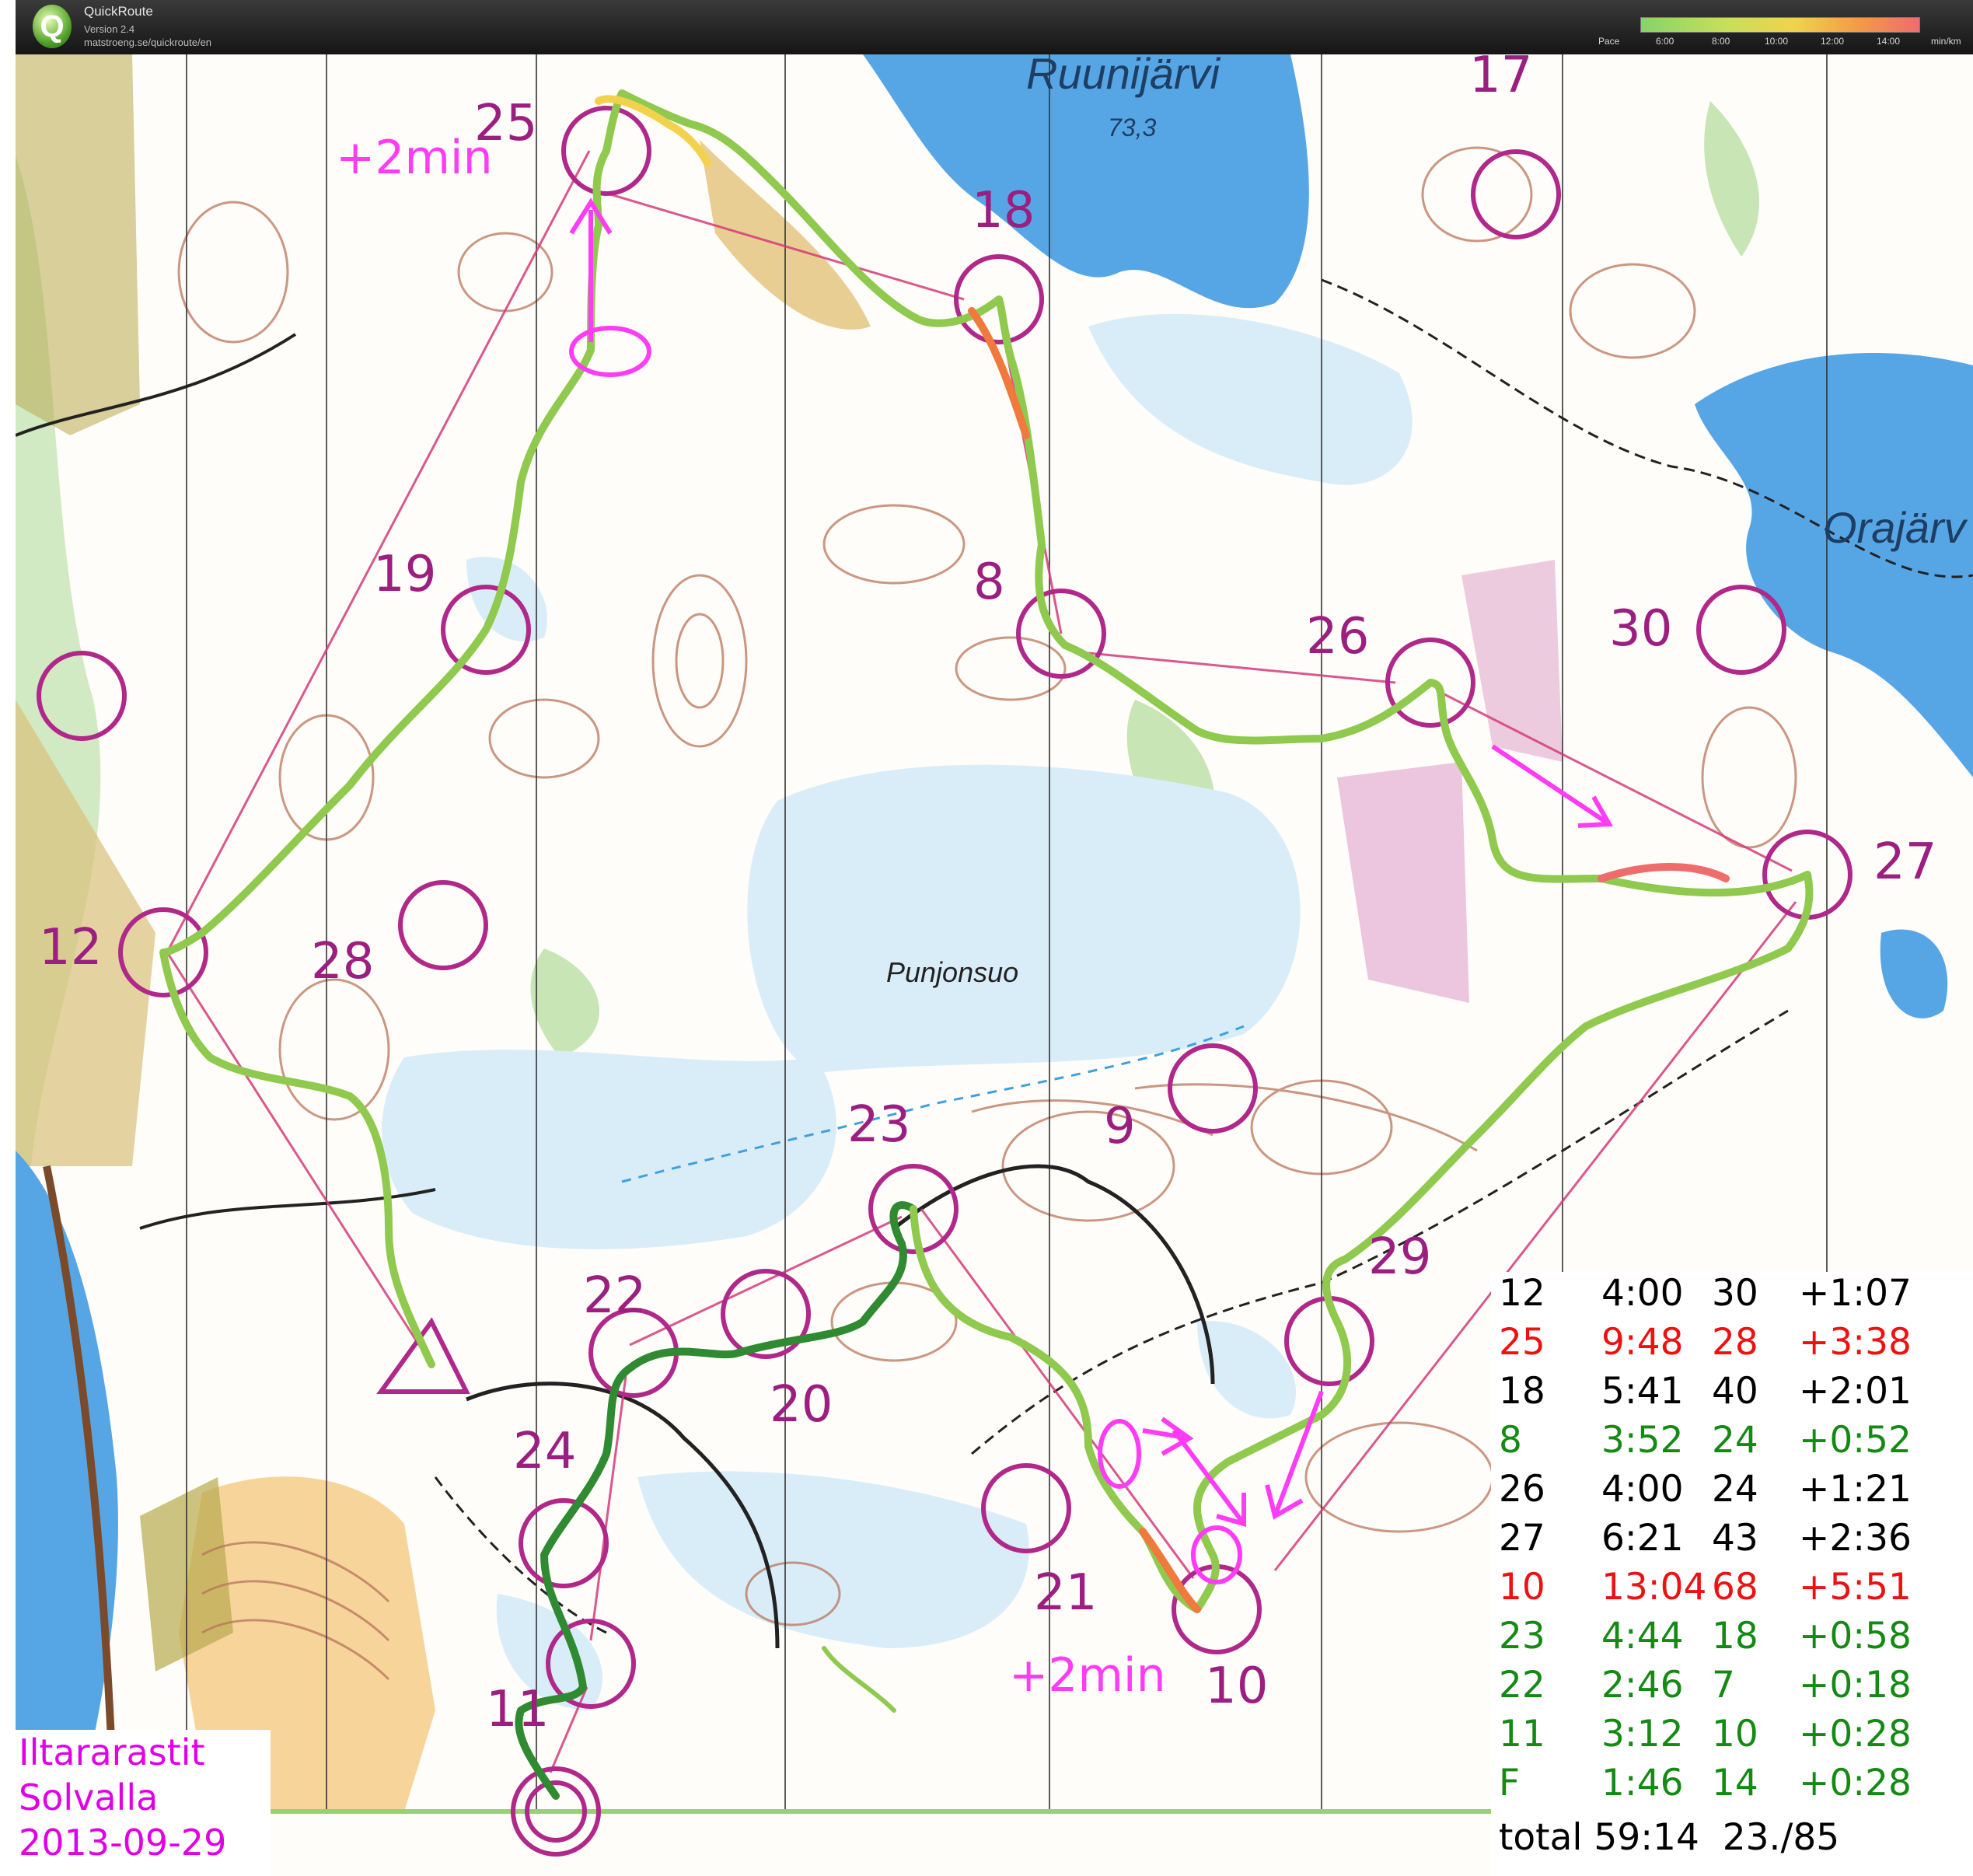 Image resolution: width=1973 pixels, height=1876 pixels. I want to click on app-title: QuickRoute, so click(119, 11).